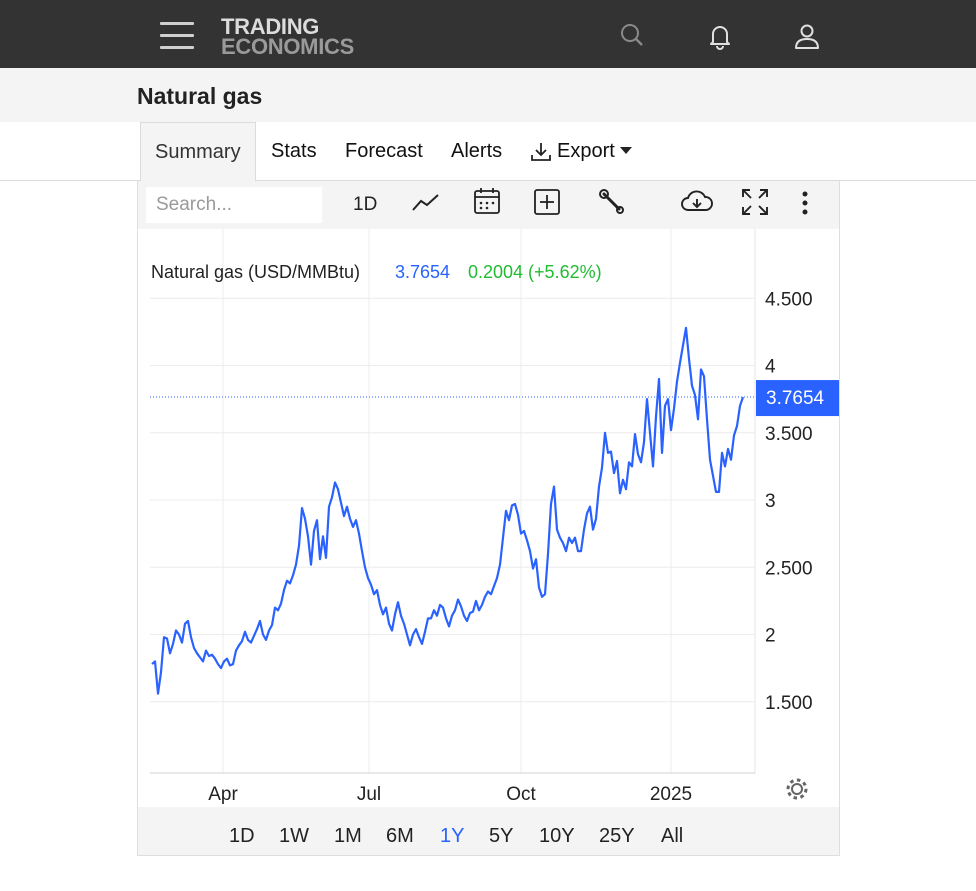  I want to click on export-label: Export, so click(586, 151).